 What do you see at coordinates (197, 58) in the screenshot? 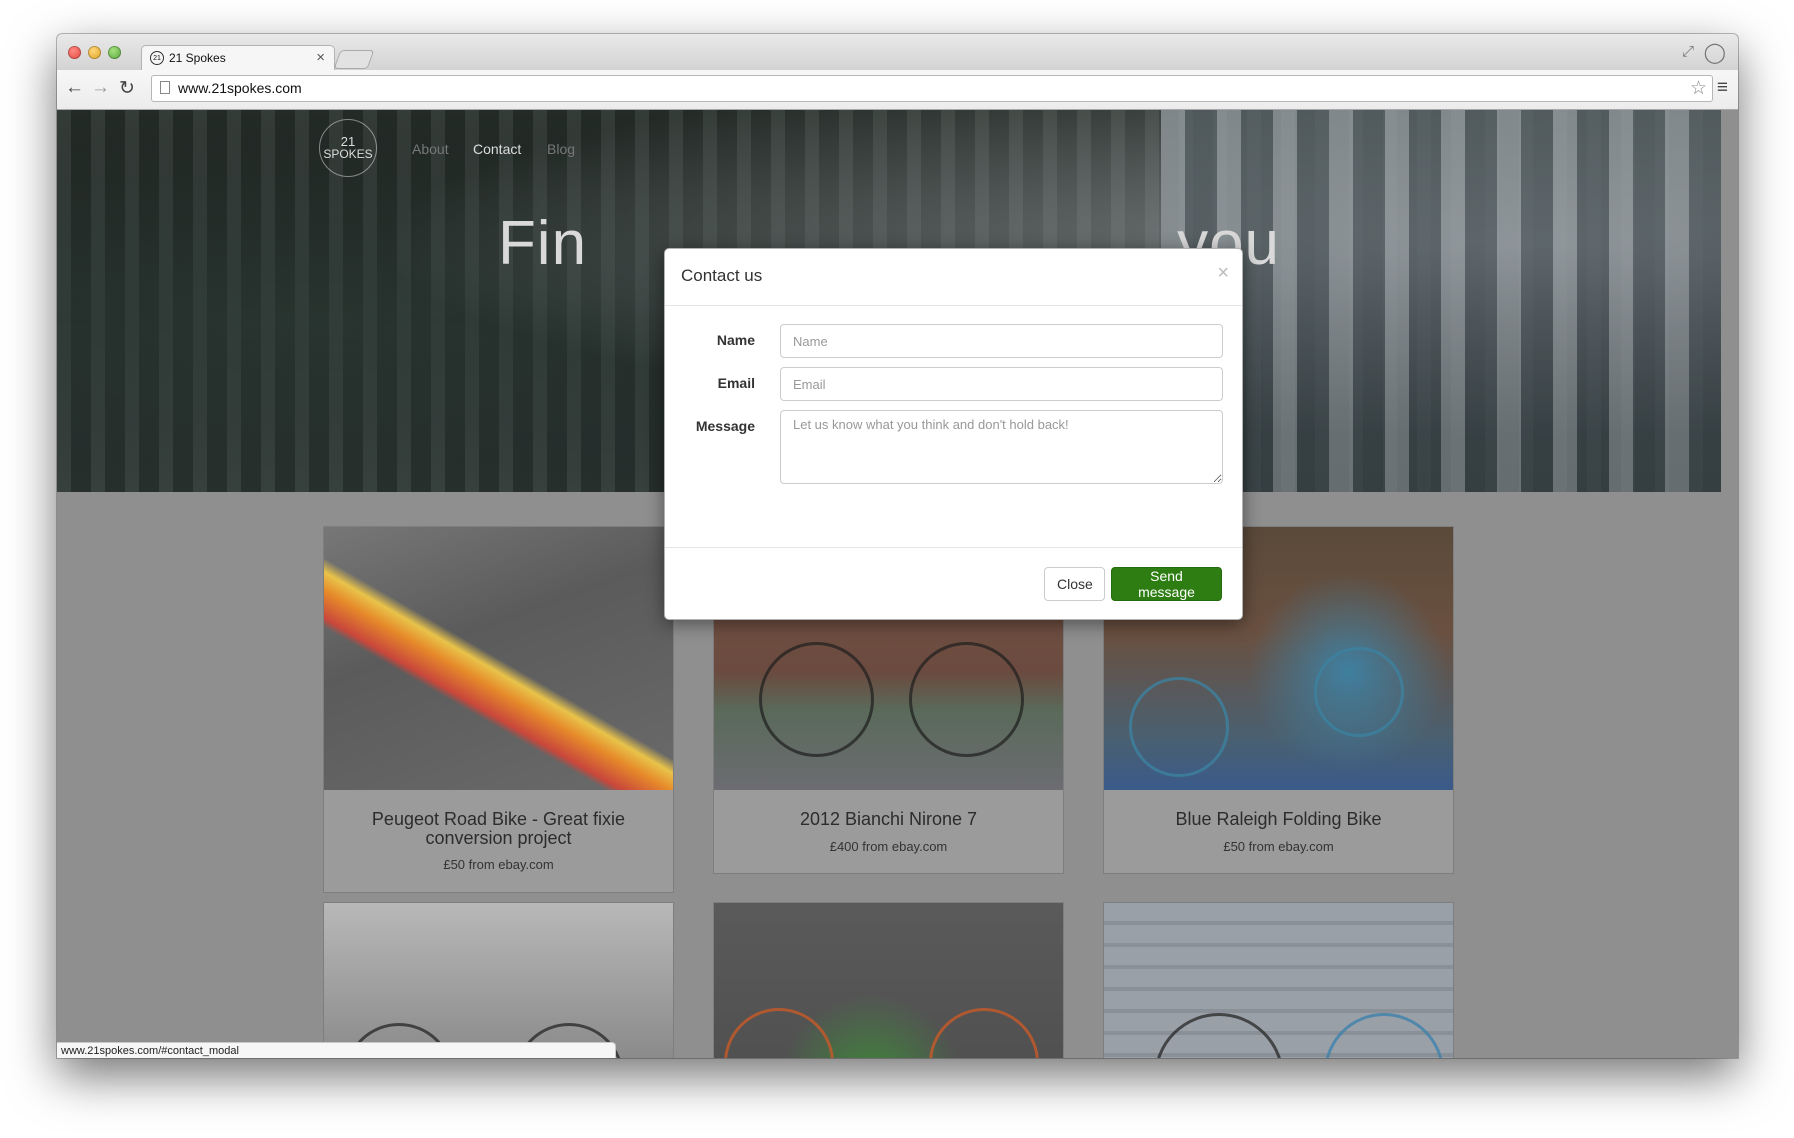
I see `tab-title: 21 Spokes` at bounding box center [197, 58].